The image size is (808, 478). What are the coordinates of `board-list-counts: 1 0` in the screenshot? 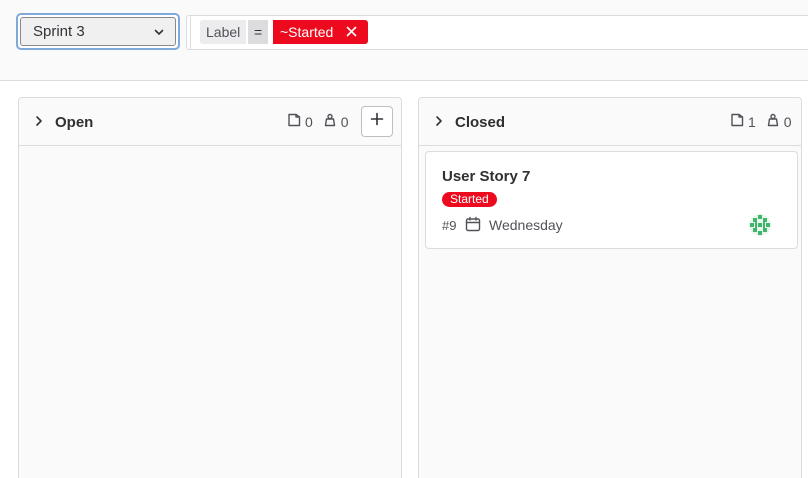 It's located at (761, 121).